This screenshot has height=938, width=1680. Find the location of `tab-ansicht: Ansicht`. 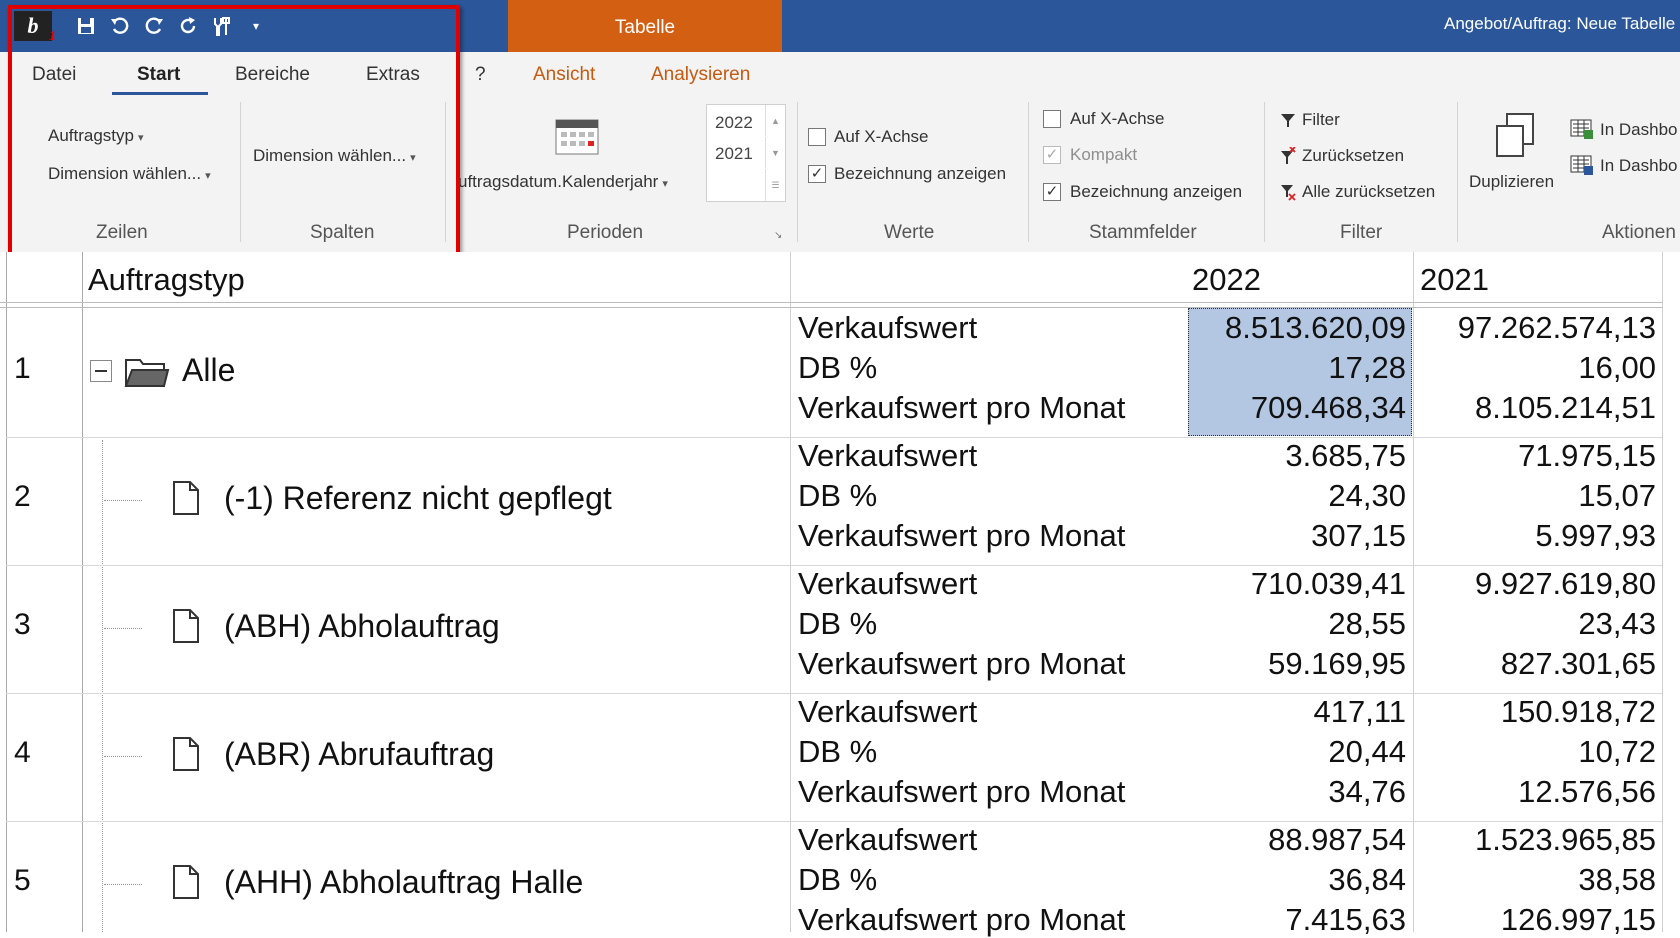

tab-ansicht: Ansicht is located at coordinates (564, 75).